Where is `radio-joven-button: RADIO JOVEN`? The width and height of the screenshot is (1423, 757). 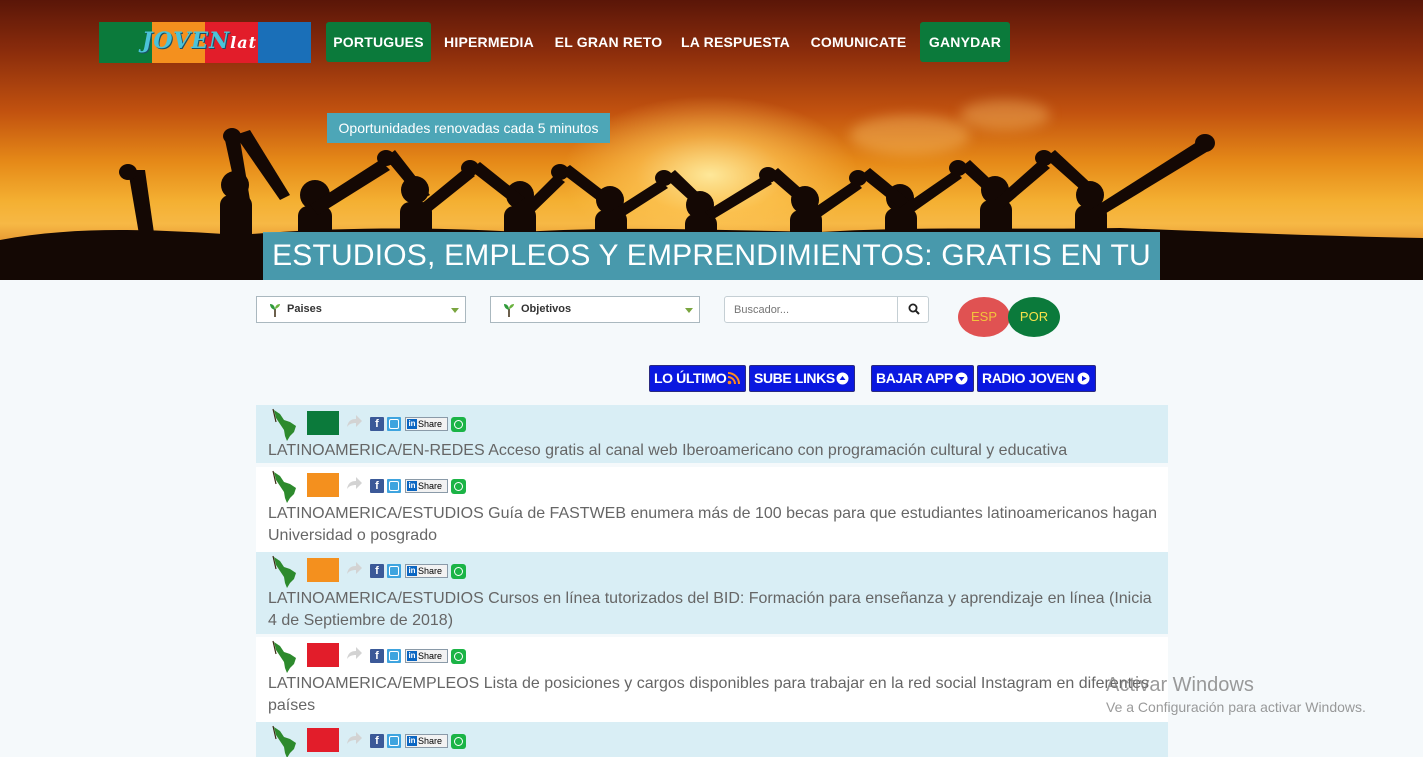
radio-joven-button: RADIO JOVEN is located at coordinates (1036, 378).